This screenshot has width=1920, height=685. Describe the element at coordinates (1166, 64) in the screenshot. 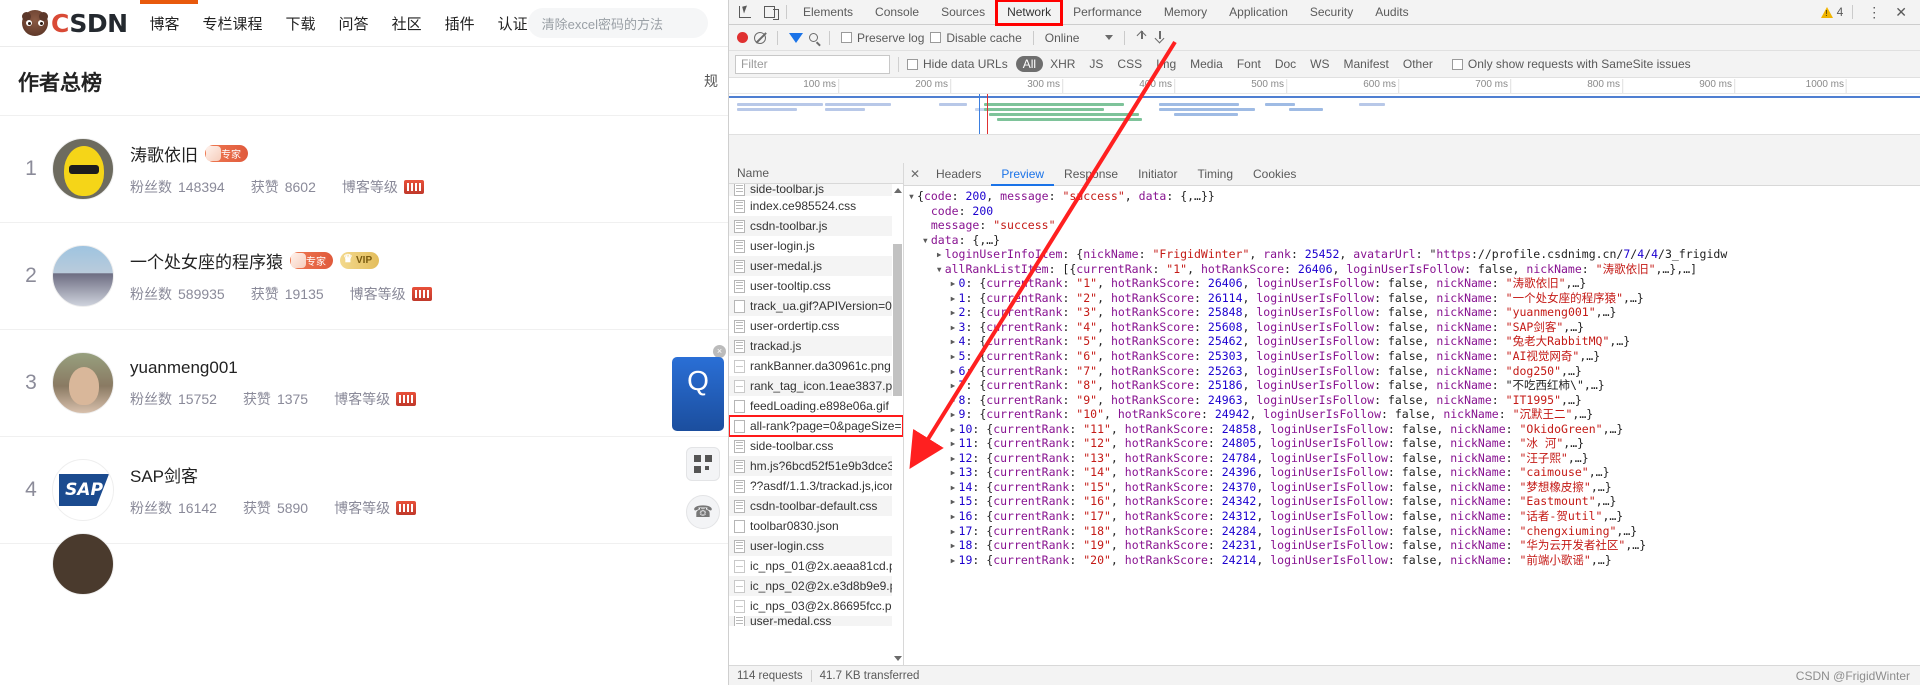

I see `type-filter-img: Img` at that location.